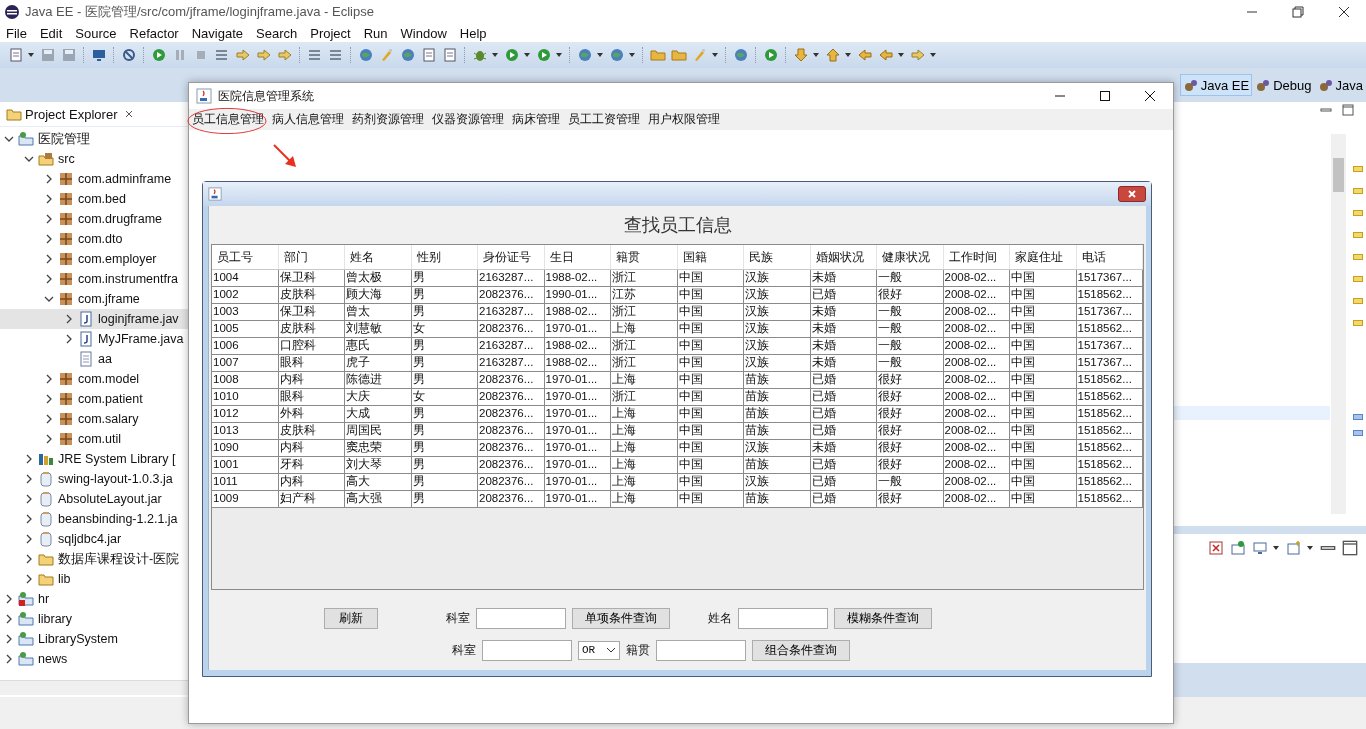  I want to click on restore-icon, so click(1298, 12).